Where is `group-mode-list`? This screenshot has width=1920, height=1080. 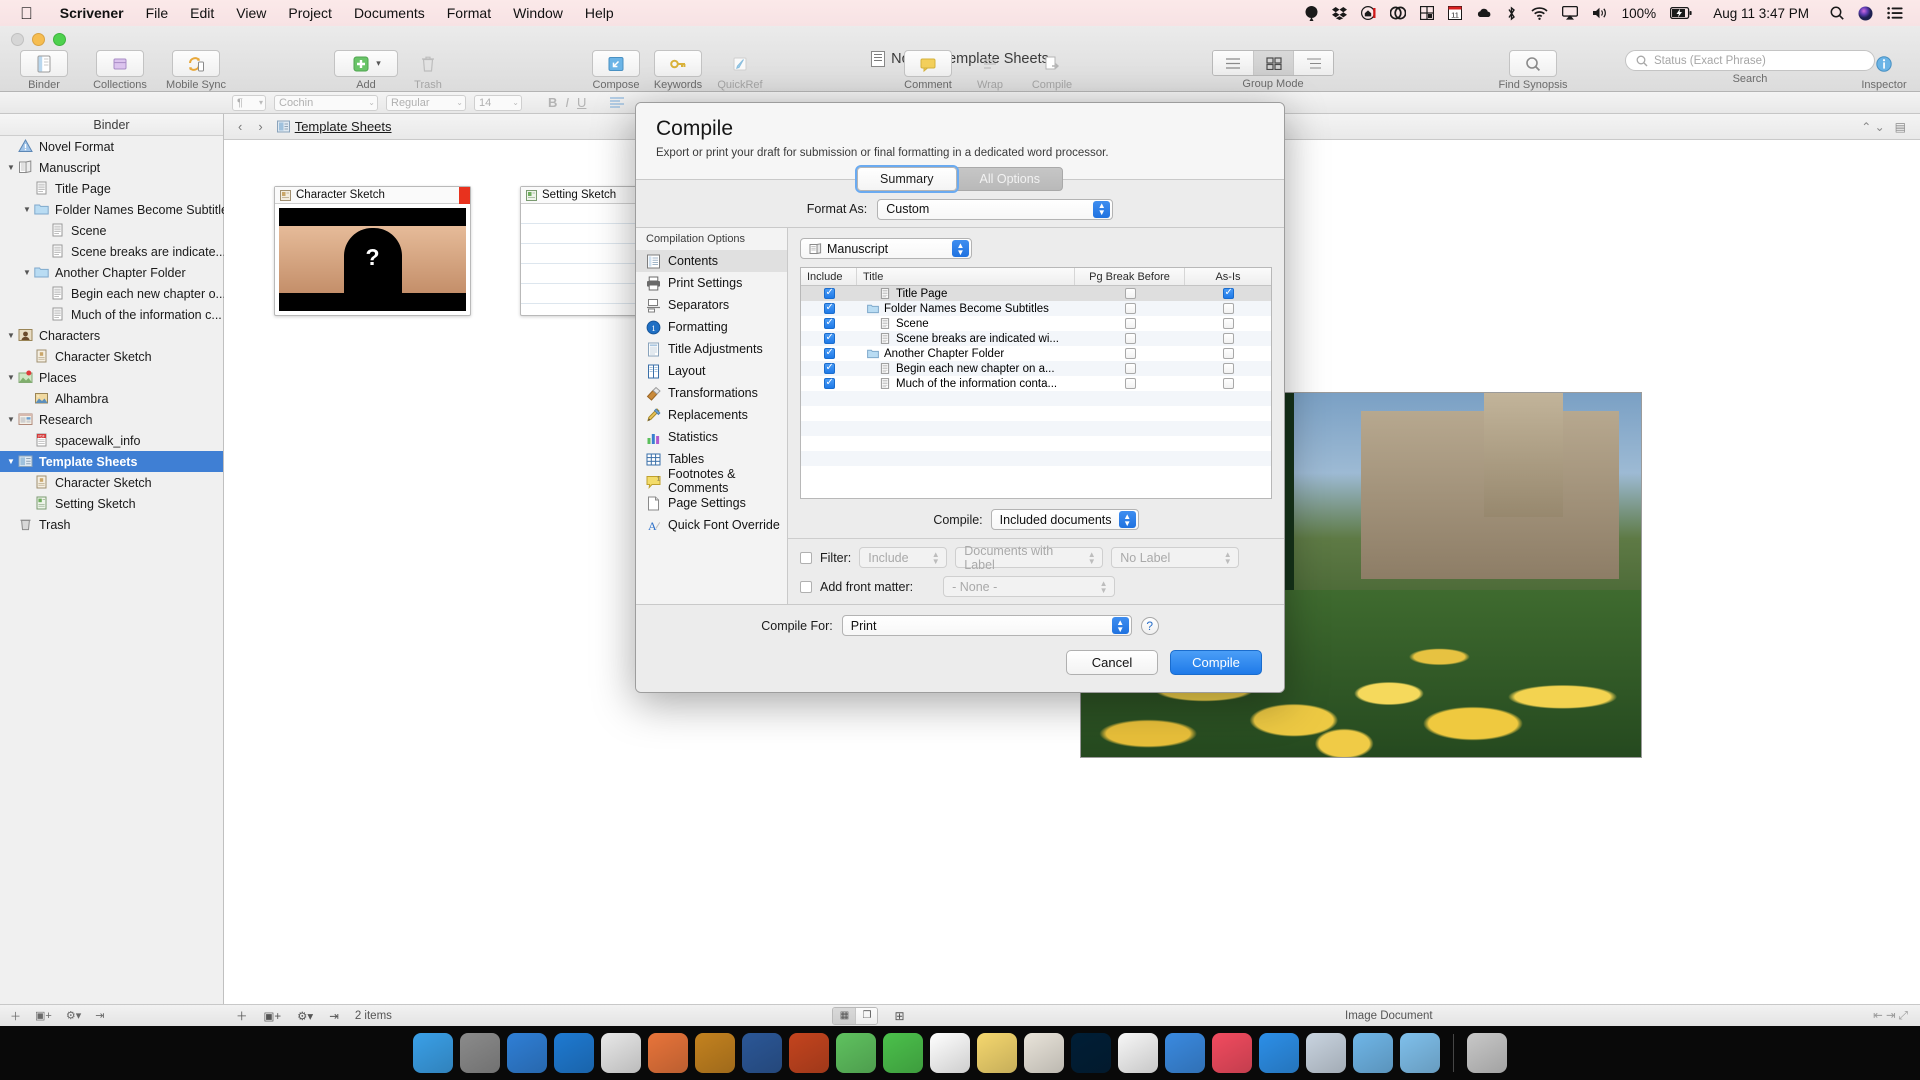 group-mode-list is located at coordinates (1233, 63).